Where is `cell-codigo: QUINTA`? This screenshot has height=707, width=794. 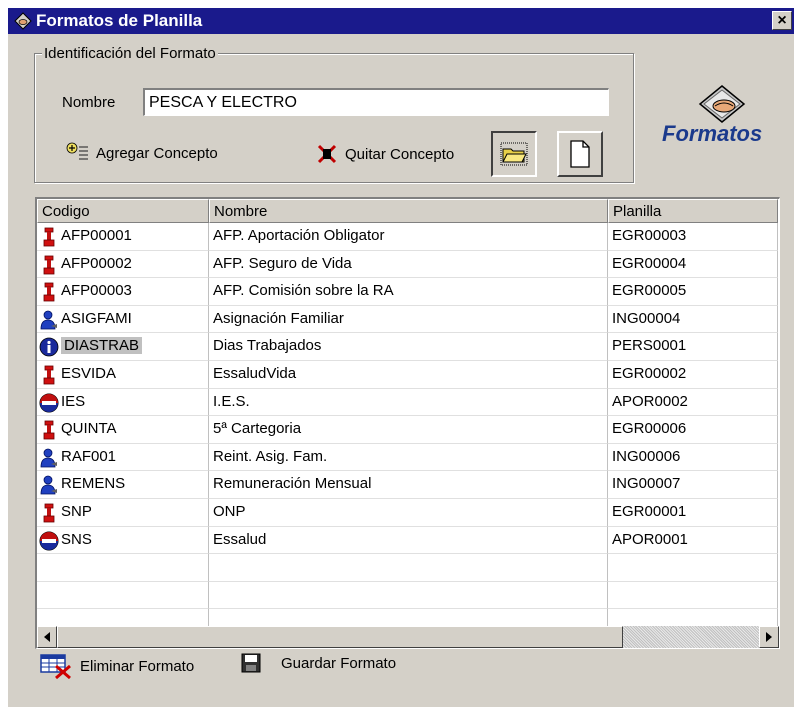
cell-codigo: QUINTA is located at coordinates (123, 430).